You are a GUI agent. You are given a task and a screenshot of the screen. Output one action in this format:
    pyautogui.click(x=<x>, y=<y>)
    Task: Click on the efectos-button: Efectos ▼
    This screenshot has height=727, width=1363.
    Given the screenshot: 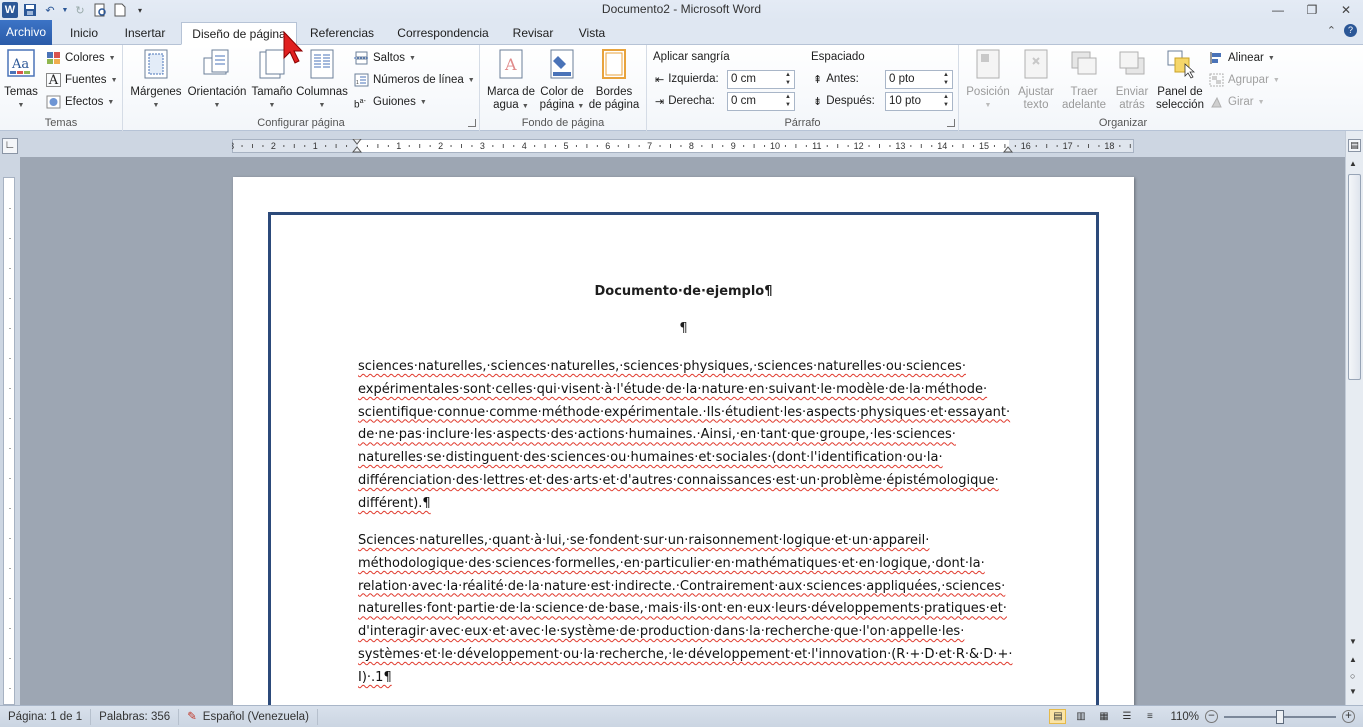 What is the action you would take?
    pyautogui.click(x=80, y=102)
    